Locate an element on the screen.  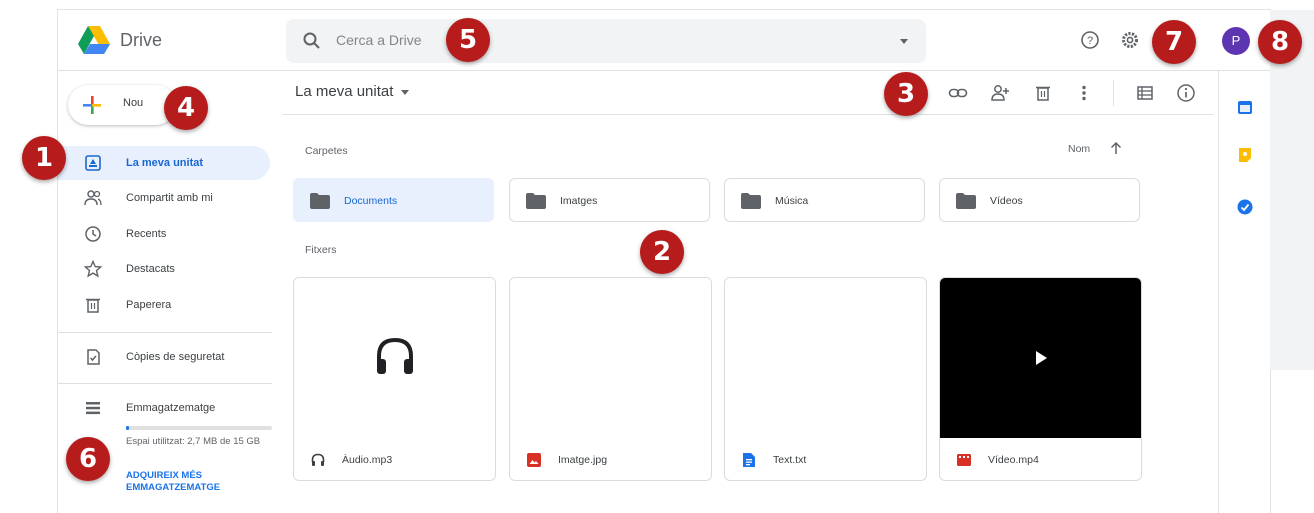
main-header: La meva unitat is located at coordinates (748, 92).